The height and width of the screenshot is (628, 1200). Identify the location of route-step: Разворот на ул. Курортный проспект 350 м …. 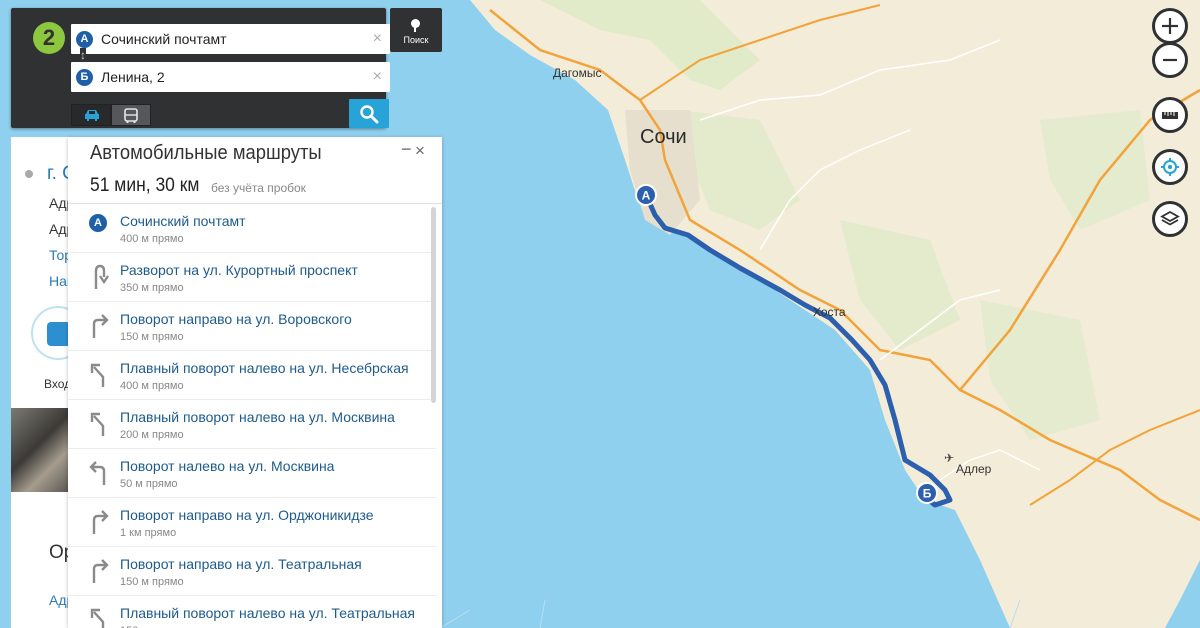
(252, 277).